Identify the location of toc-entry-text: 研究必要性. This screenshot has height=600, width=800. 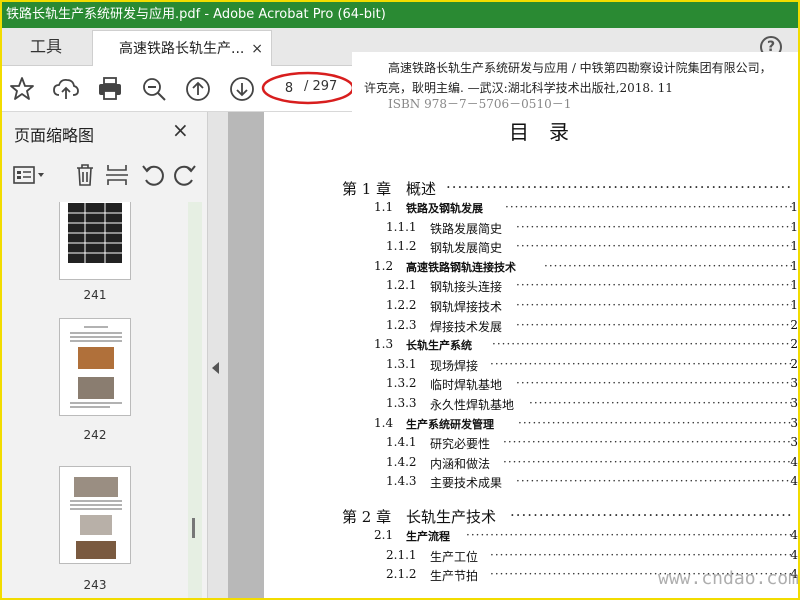
(460, 444).